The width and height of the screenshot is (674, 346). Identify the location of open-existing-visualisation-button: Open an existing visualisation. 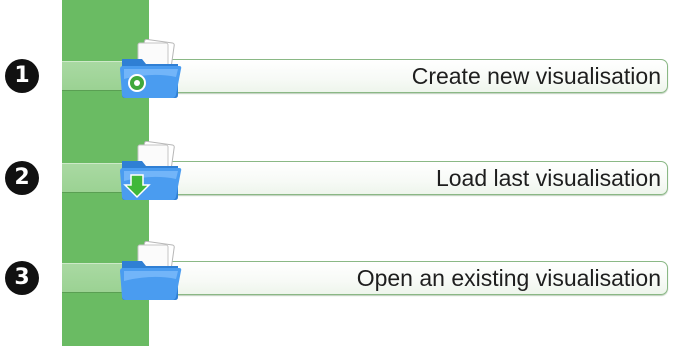
(407, 278).